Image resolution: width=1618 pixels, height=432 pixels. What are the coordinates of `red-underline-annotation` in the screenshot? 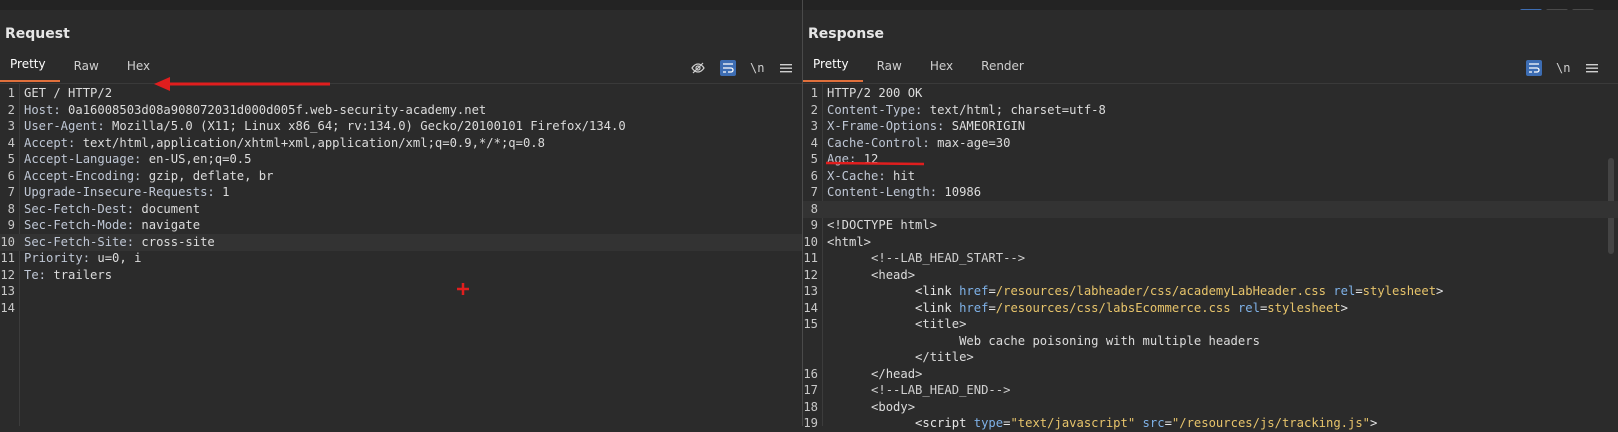 It's located at (875, 163).